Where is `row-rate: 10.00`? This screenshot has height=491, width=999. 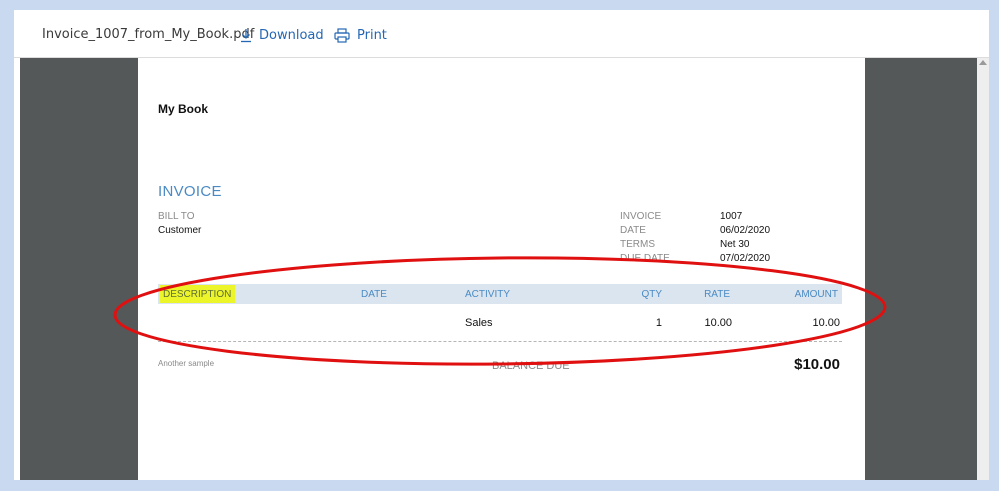 row-rate: 10.00 is located at coordinates (718, 323).